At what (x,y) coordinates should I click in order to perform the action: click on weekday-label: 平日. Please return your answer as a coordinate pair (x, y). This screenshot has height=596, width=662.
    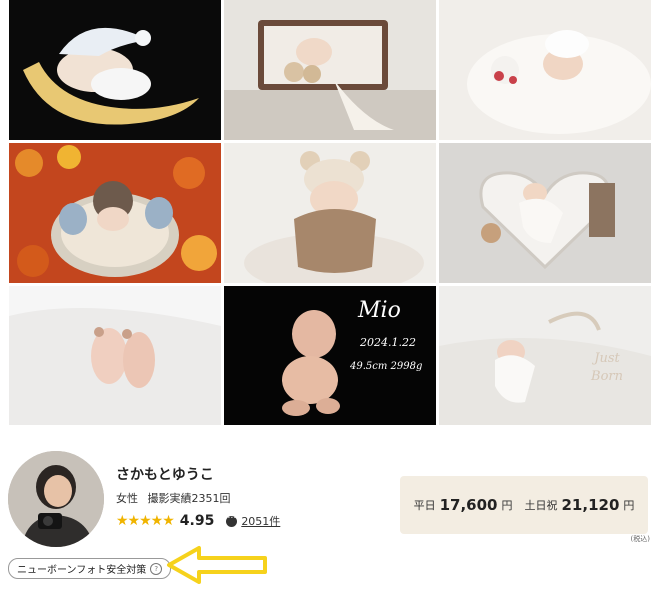
    Looking at the image, I should click on (424, 505).